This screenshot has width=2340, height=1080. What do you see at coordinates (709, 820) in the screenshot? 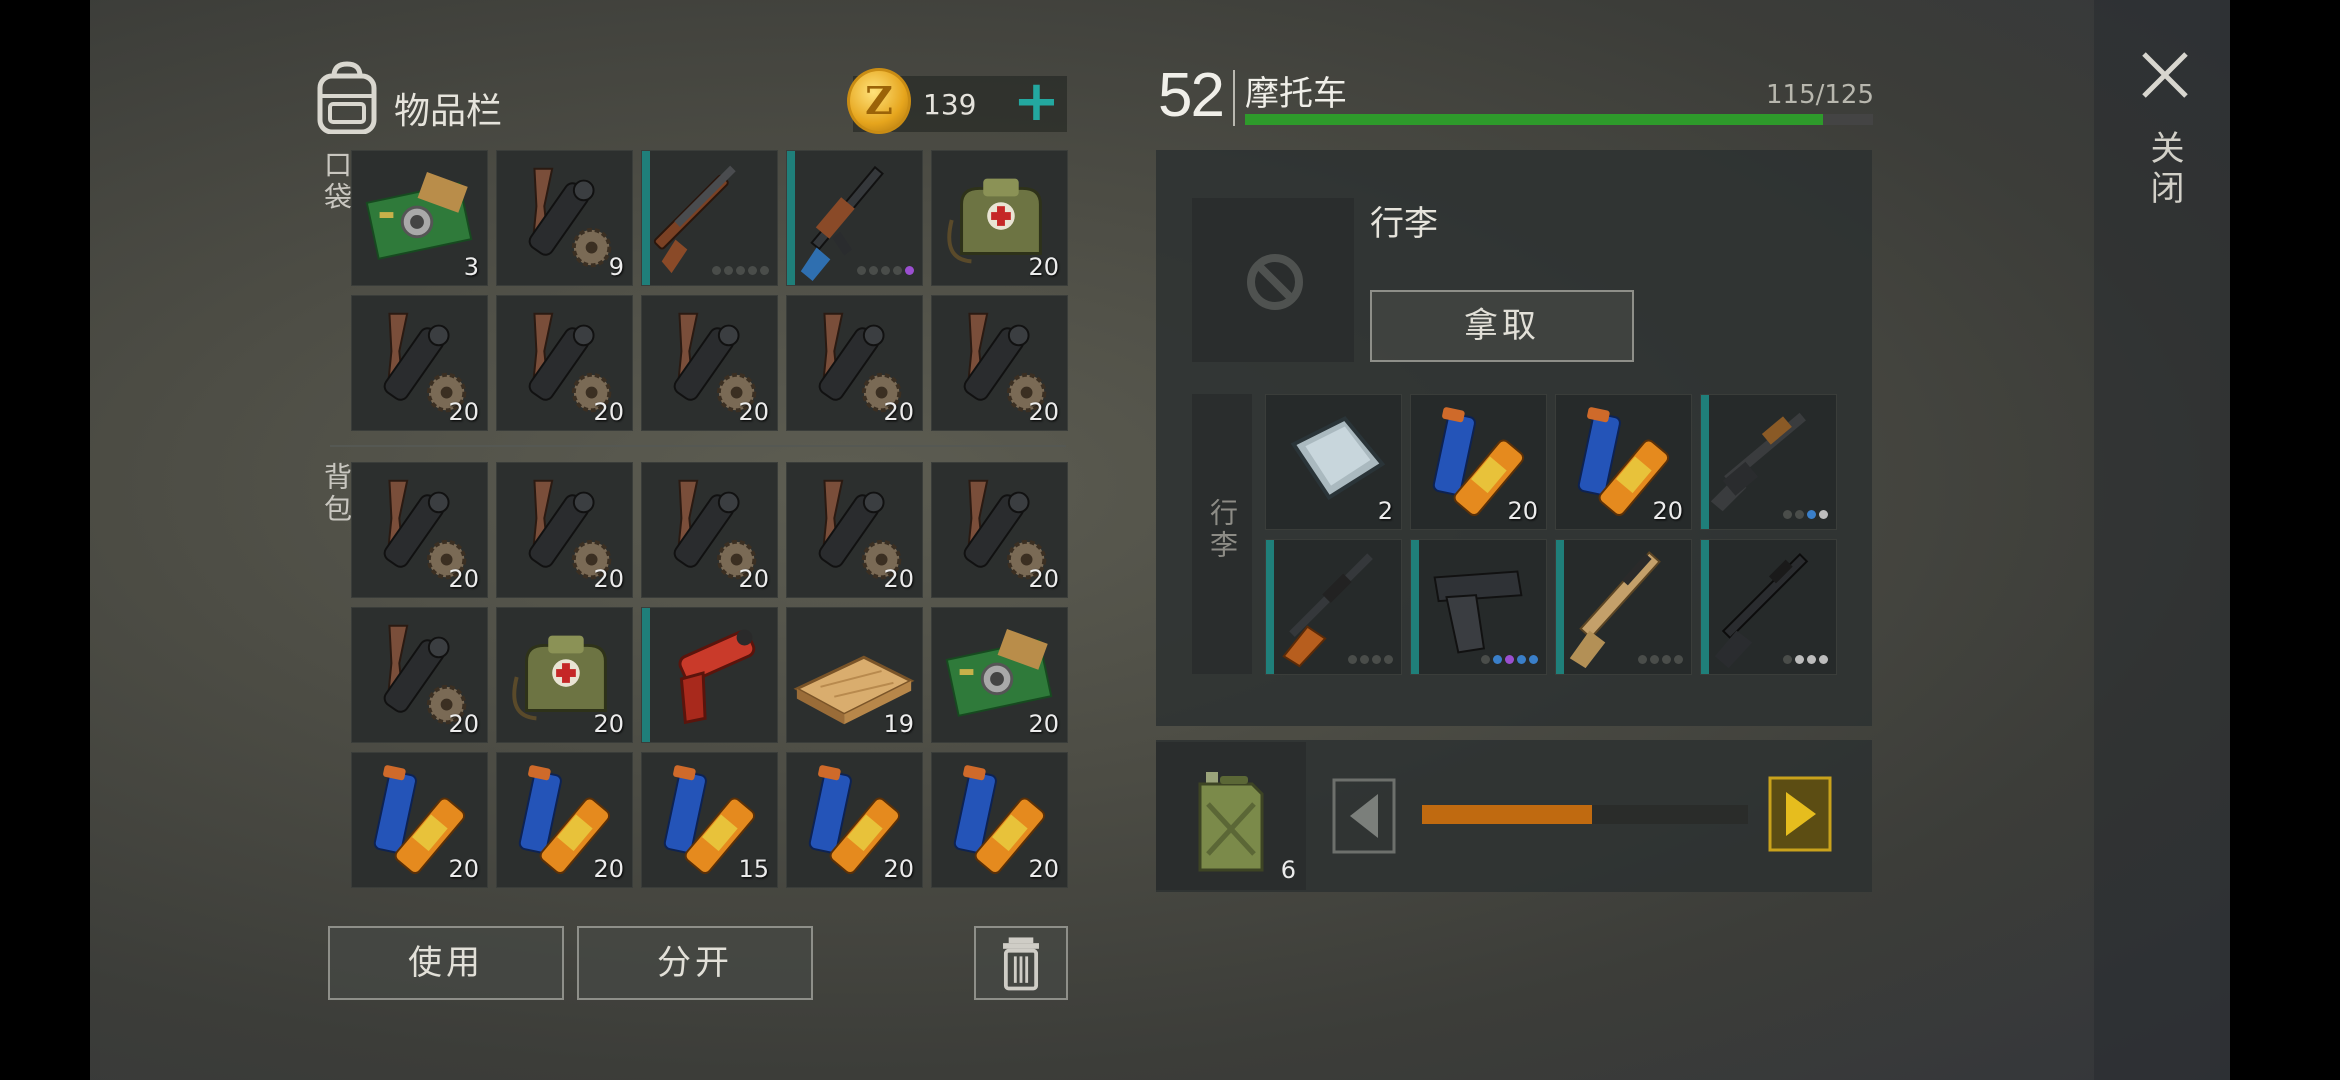
I see `item-slot: 15` at bounding box center [709, 820].